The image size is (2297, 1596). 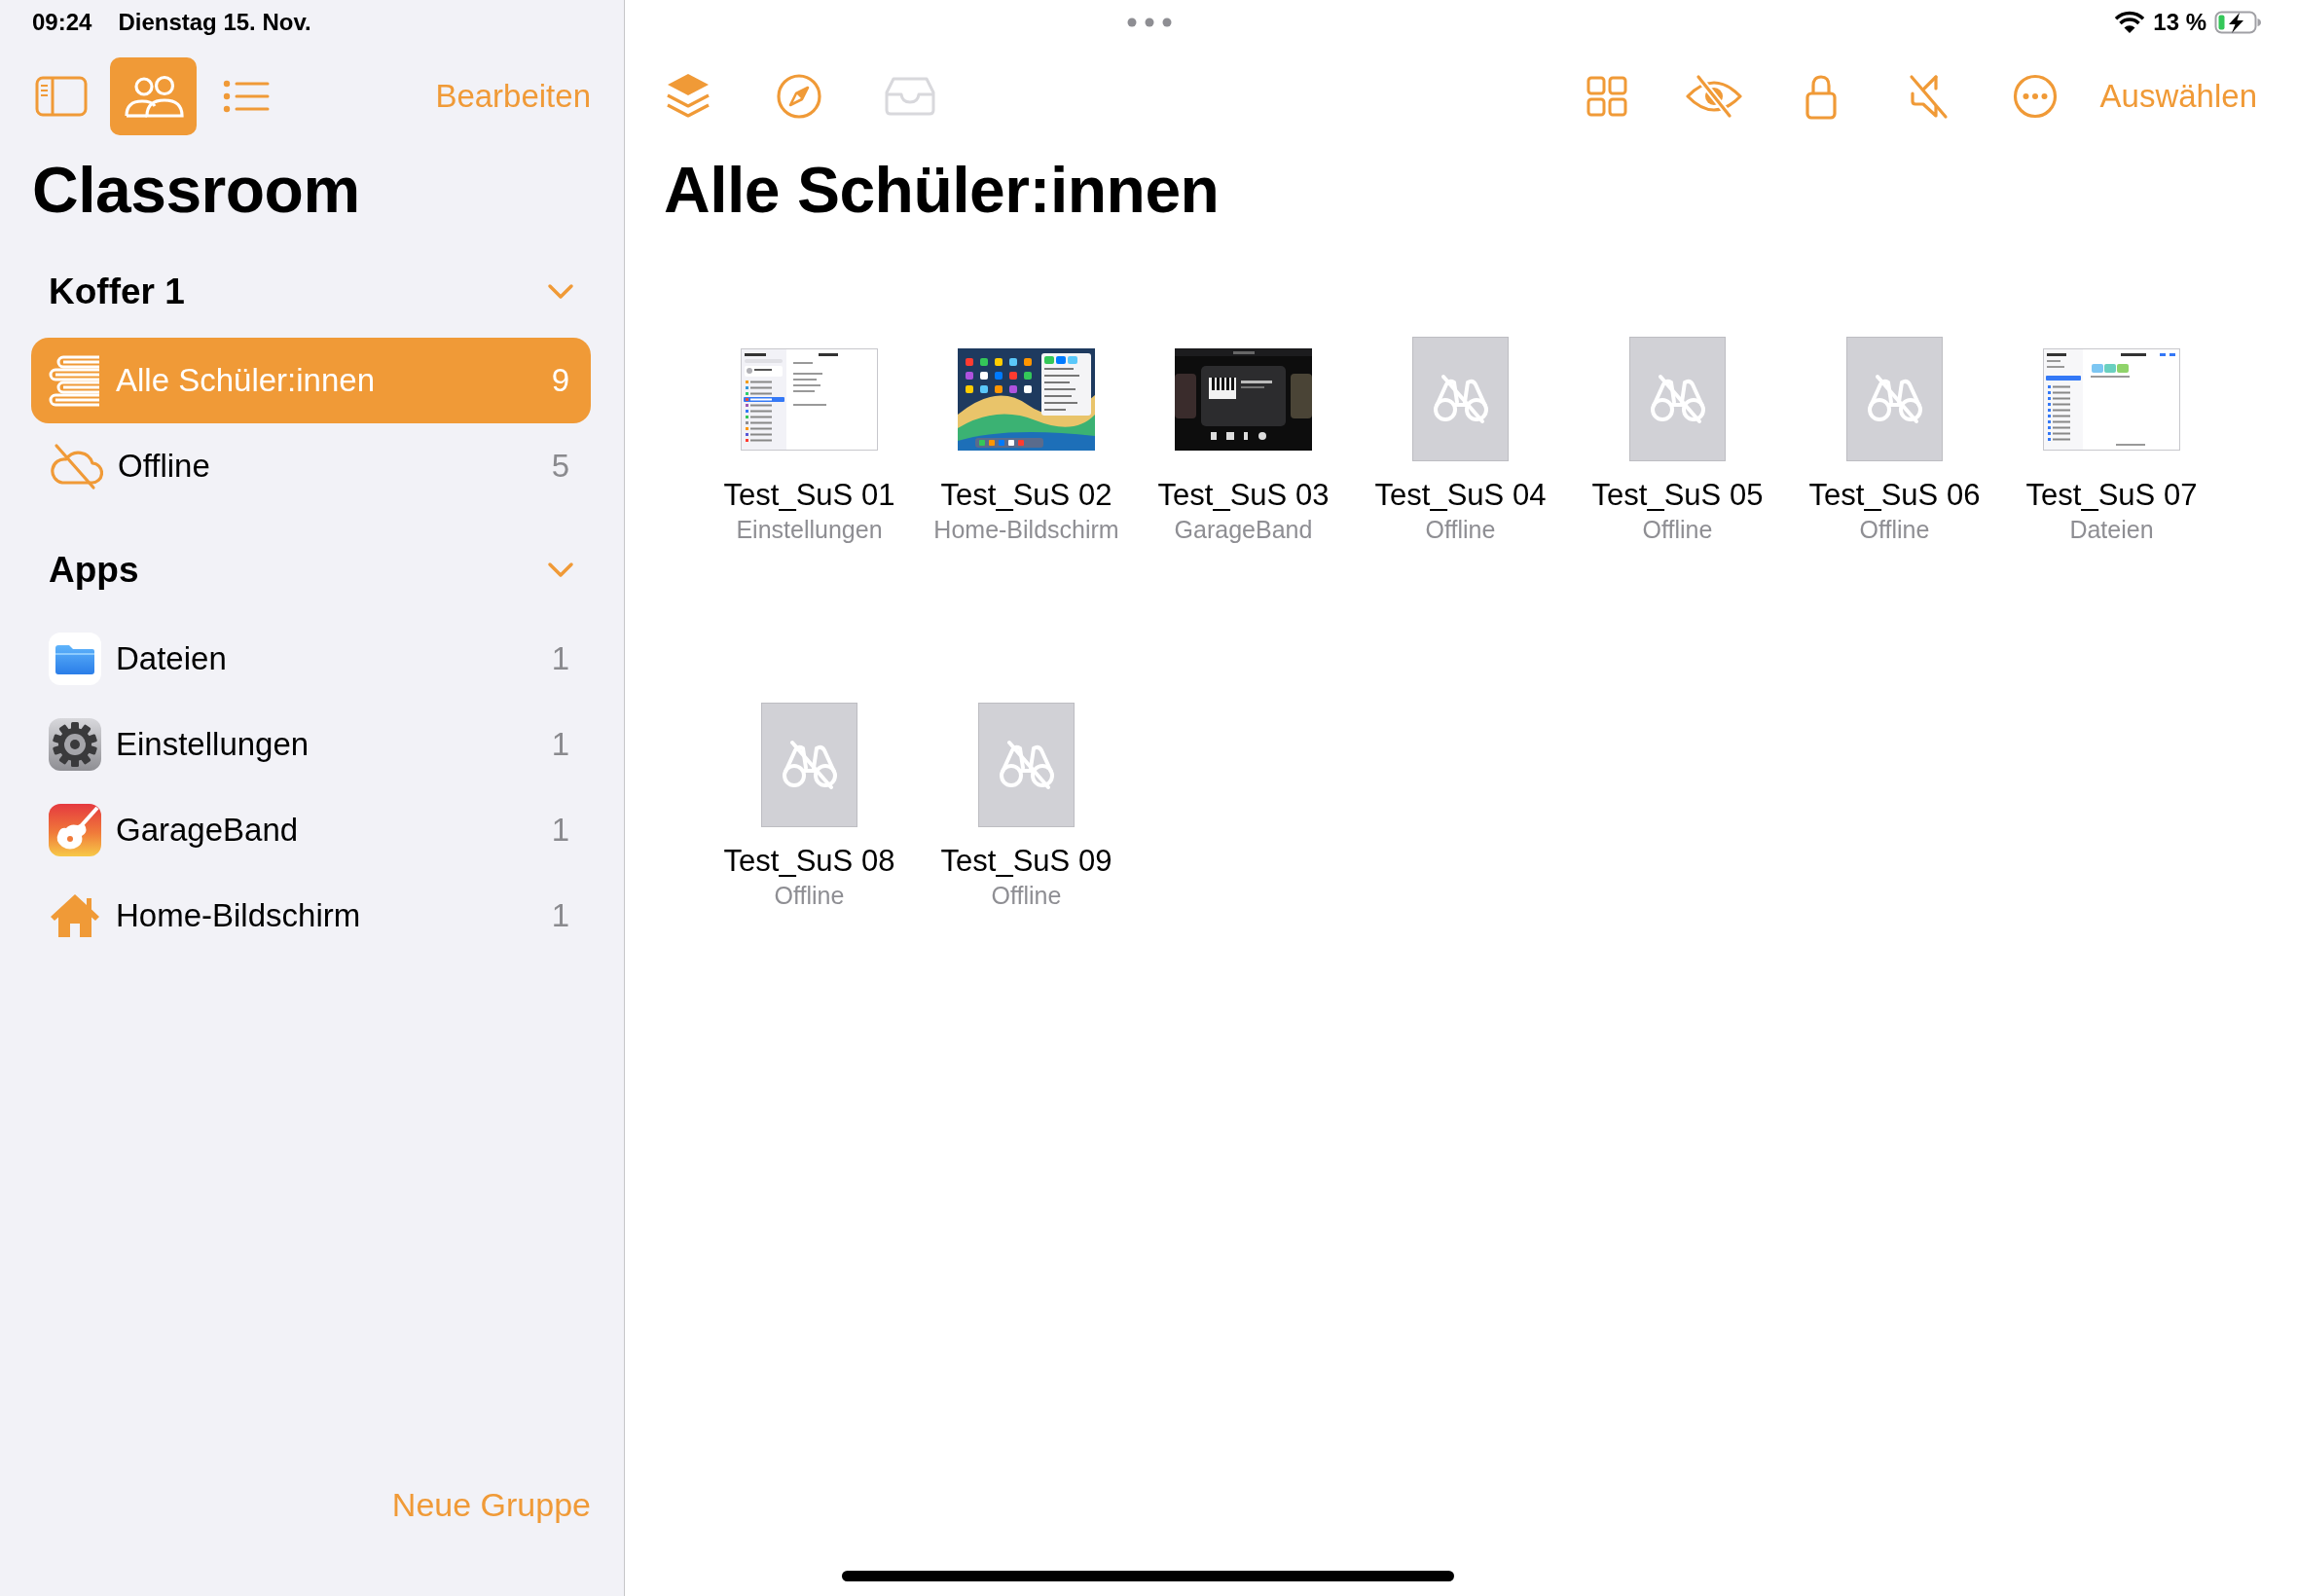 What do you see at coordinates (1026, 861) in the screenshot?
I see `student-name: Test_SuS 09` at bounding box center [1026, 861].